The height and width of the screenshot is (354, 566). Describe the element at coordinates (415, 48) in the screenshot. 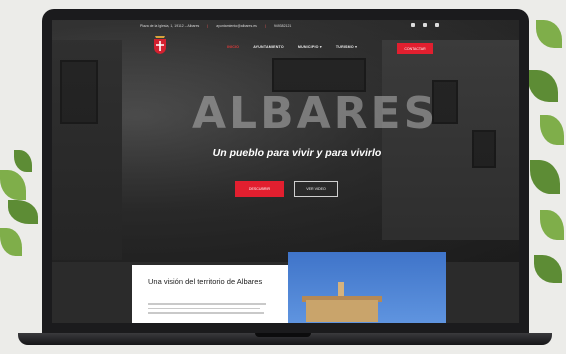

I see `contact-button: CONTACTAR` at that location.